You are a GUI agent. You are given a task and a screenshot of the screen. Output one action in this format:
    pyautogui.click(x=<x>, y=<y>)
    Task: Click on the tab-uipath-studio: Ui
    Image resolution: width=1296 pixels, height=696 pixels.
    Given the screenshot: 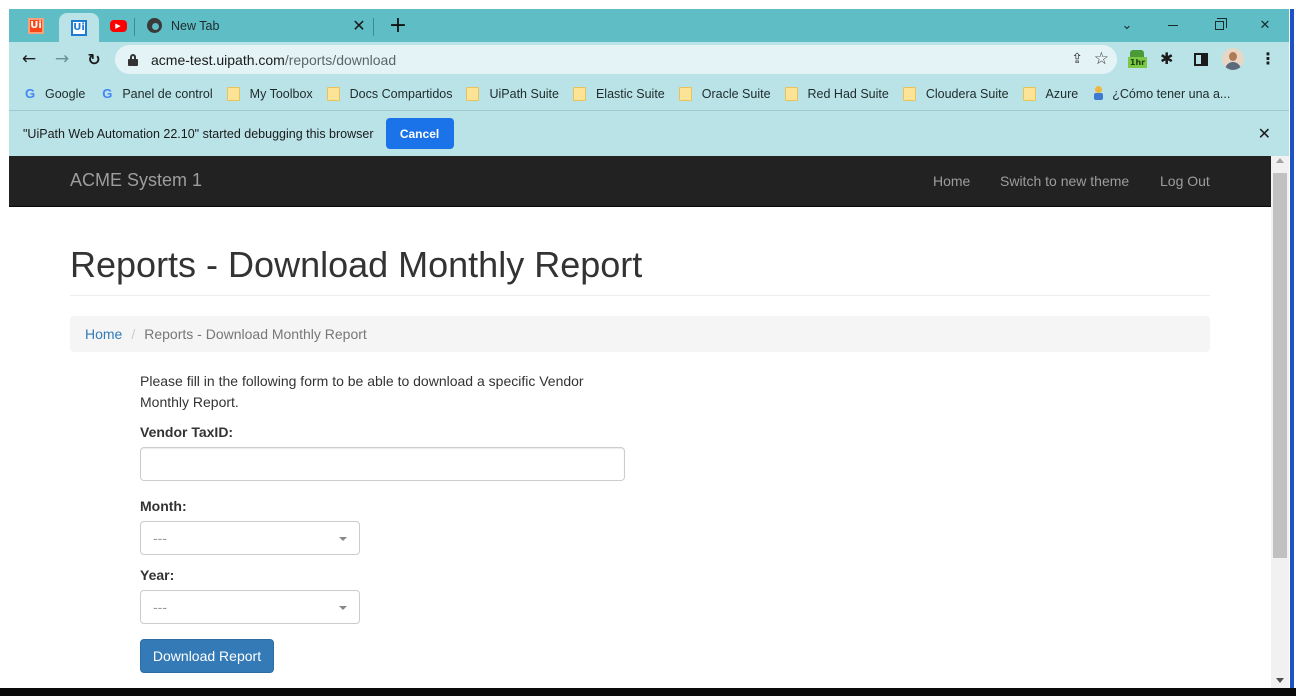 What is the action you would take?
    pyautogui.click(x=36, y=25)
    